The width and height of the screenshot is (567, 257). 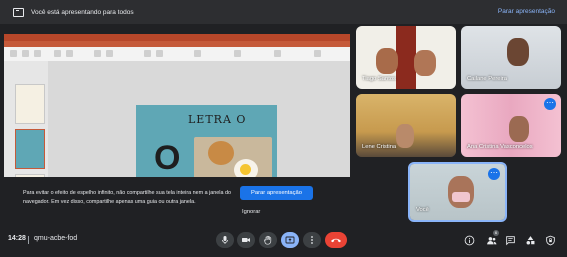 I want to click on face-mask, so click(x=461, y=197).